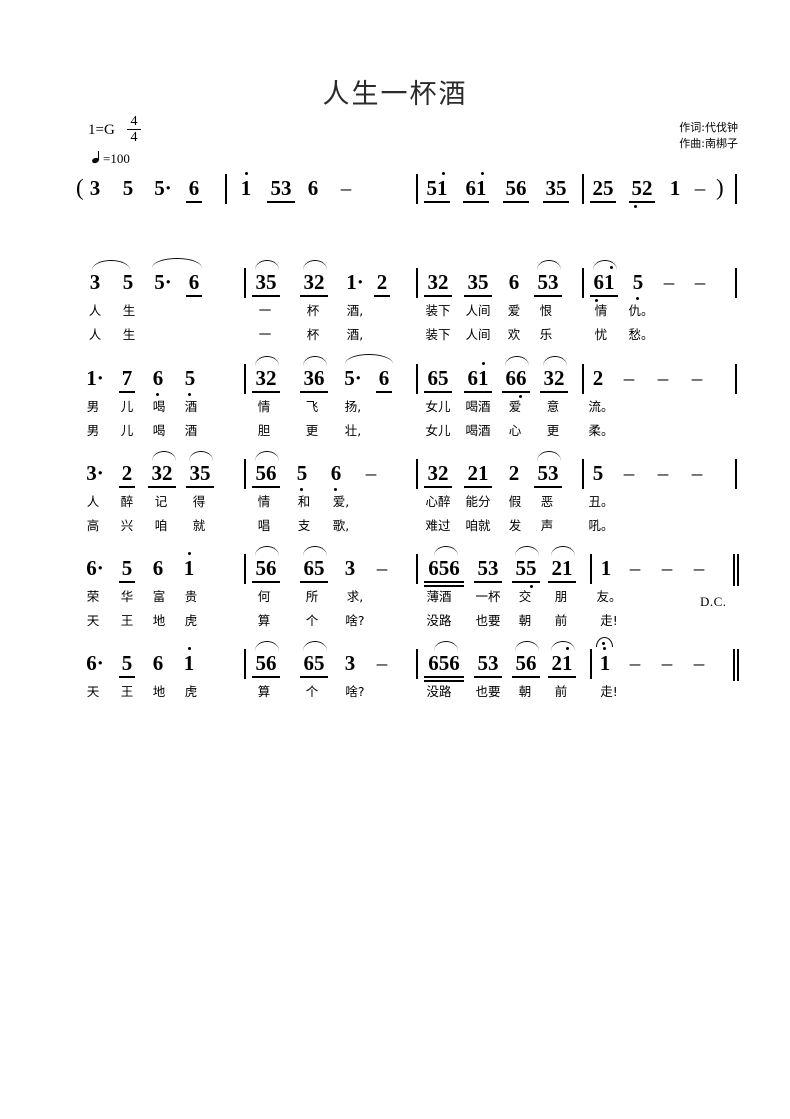 This screenshot has height=1119, width=790. What do you see at coordinates (478, 310) in the screenshot?
I see `lyric-verse1: 人间` at bounding box center [478, 310].